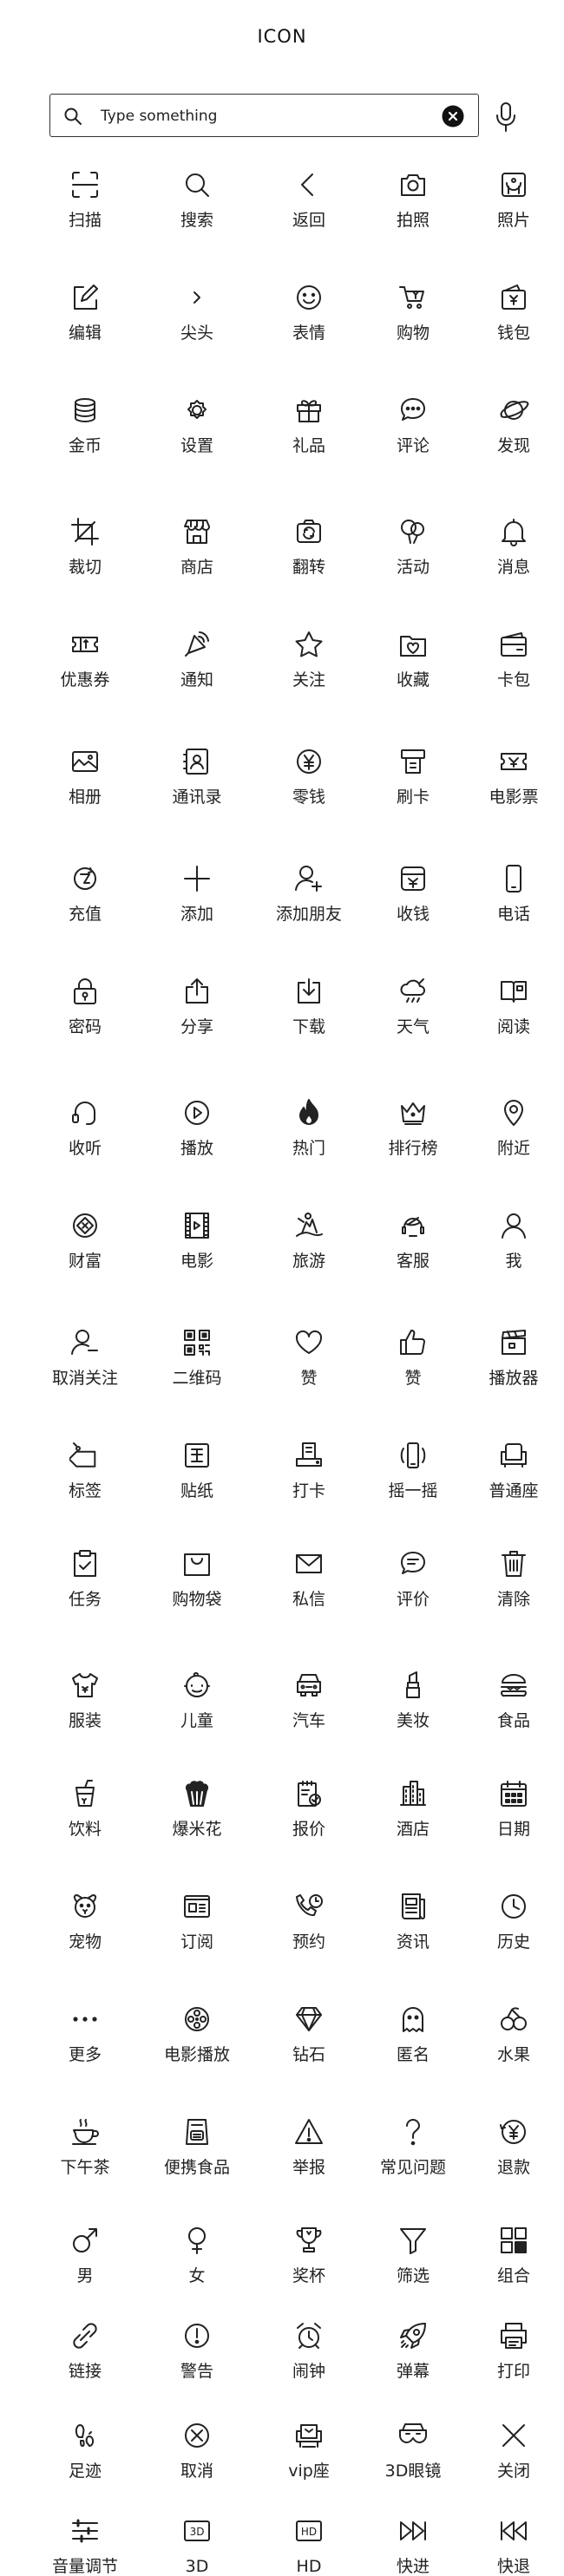  I want to click on icon-item-qrcode: 二维码, so click(197, 1357).